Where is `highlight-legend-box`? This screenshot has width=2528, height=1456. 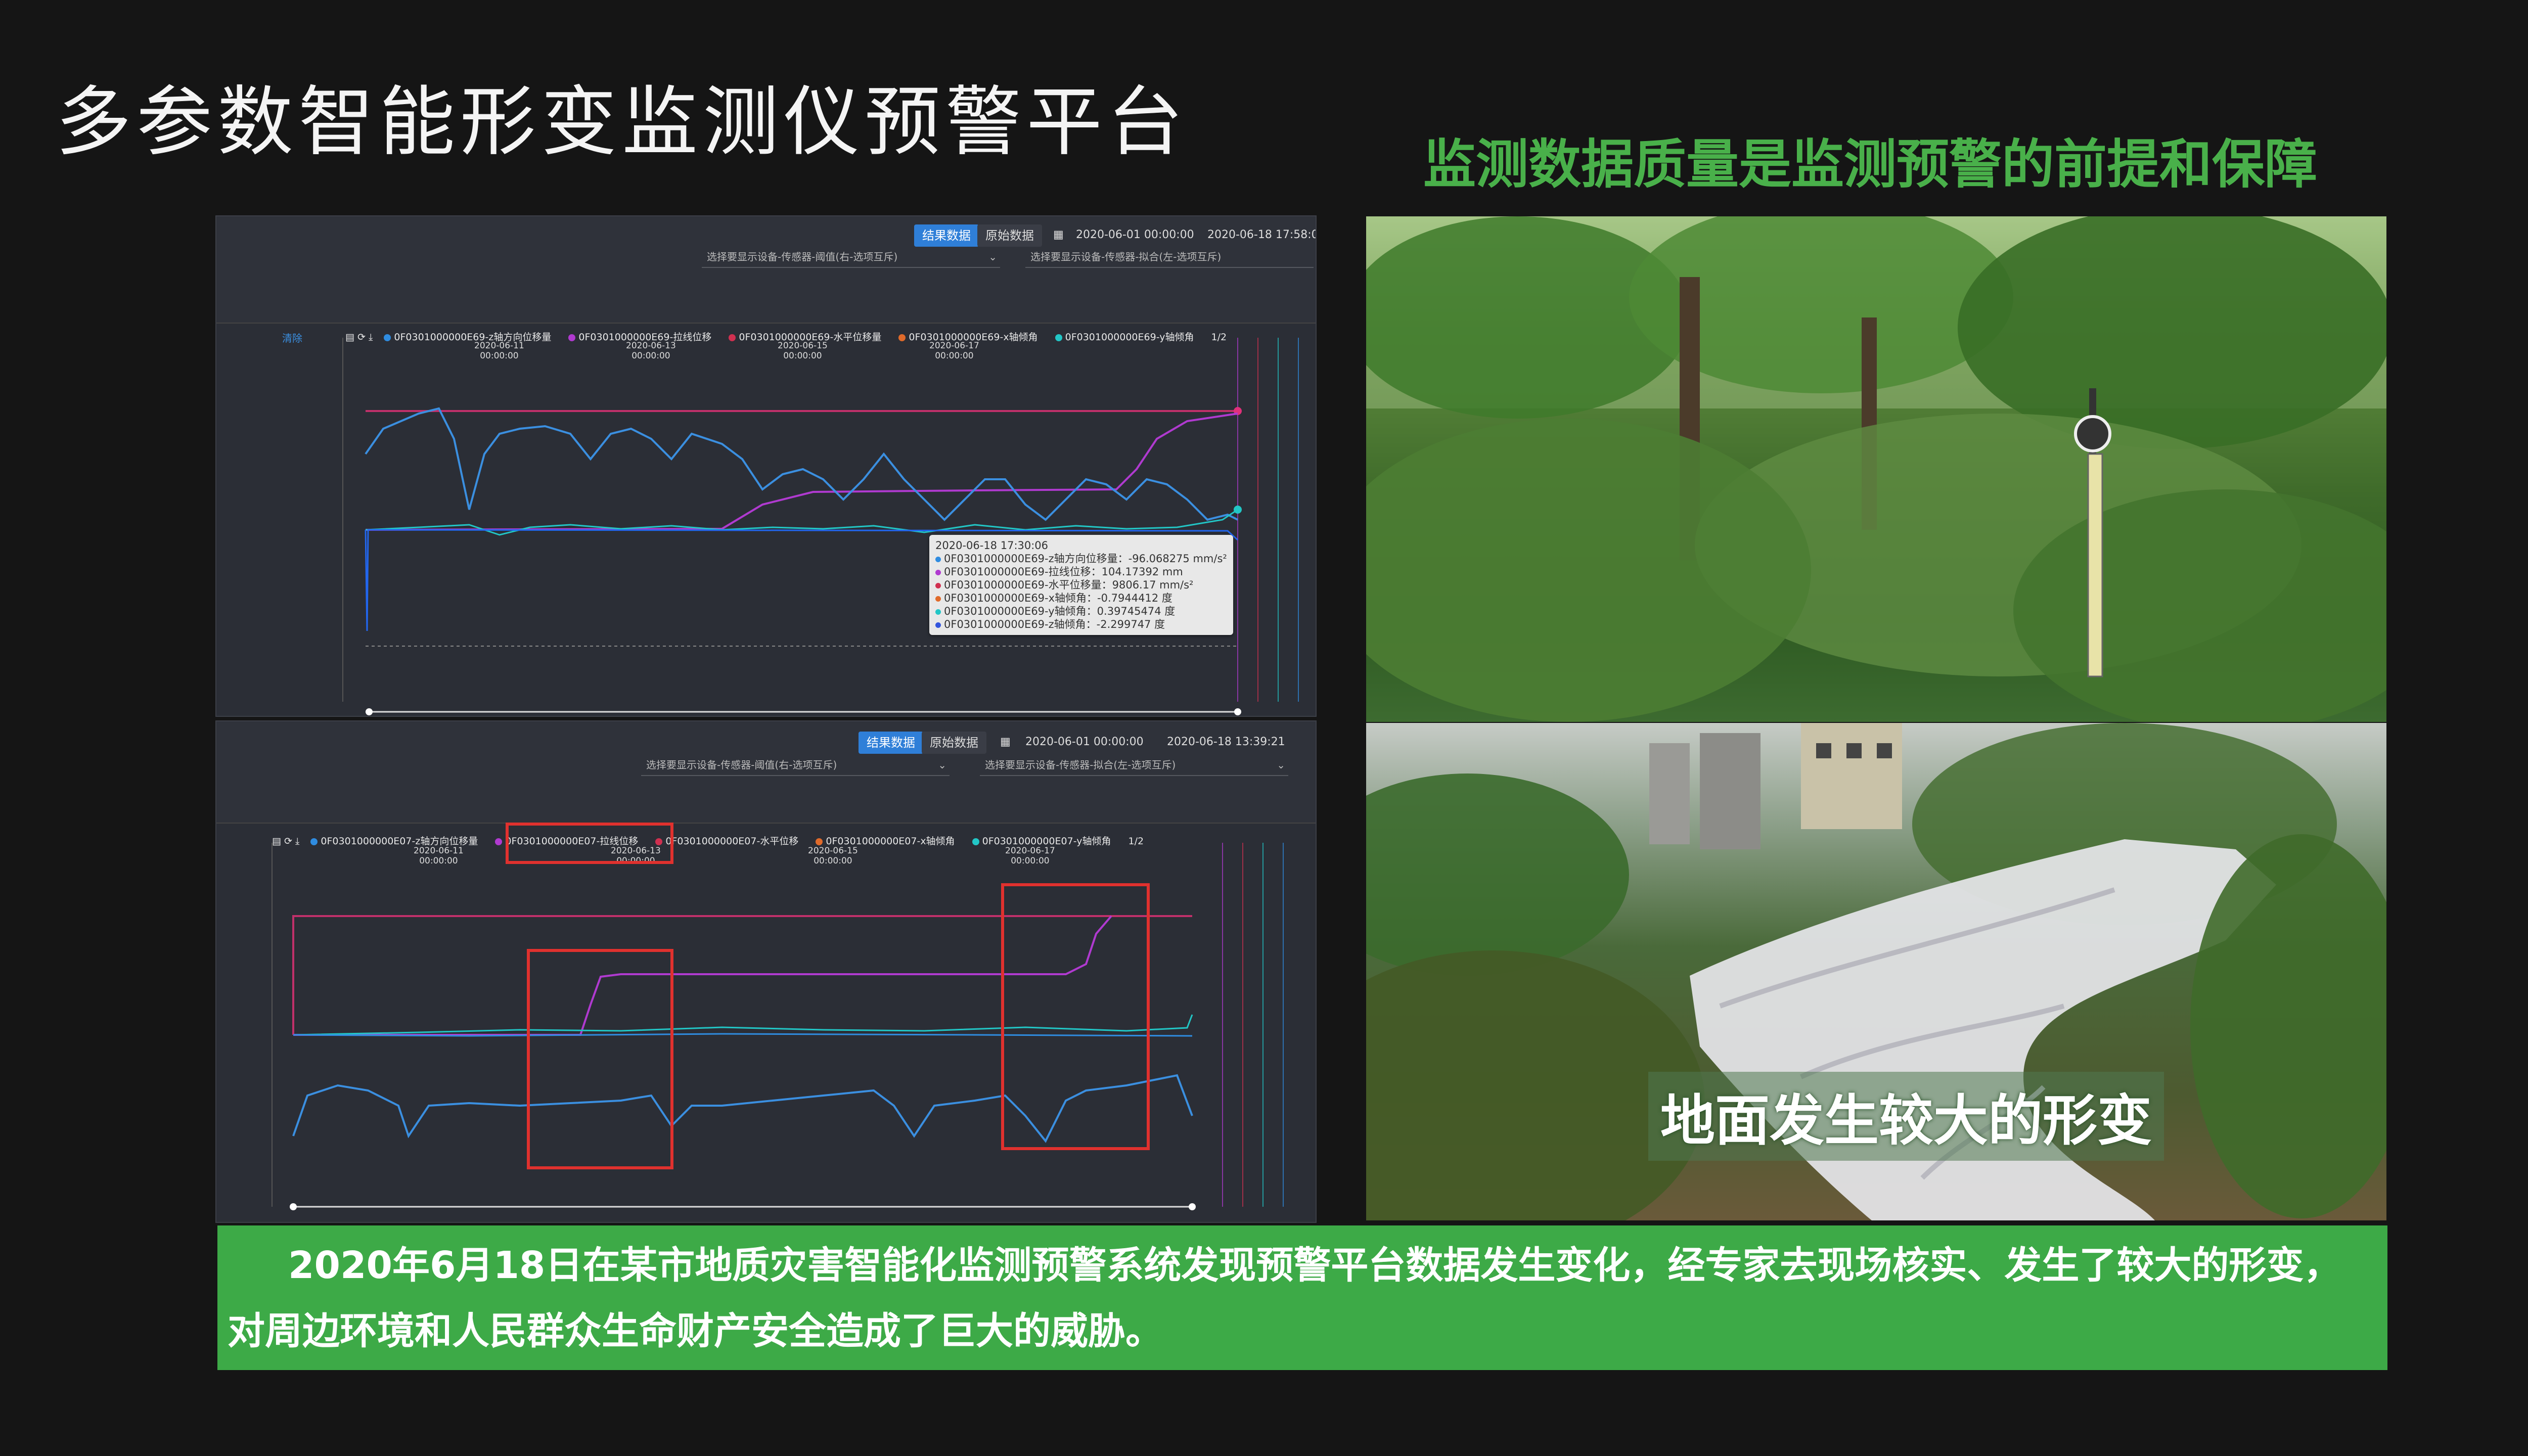
highlight-legend-box is located at coordinates (590, 843).